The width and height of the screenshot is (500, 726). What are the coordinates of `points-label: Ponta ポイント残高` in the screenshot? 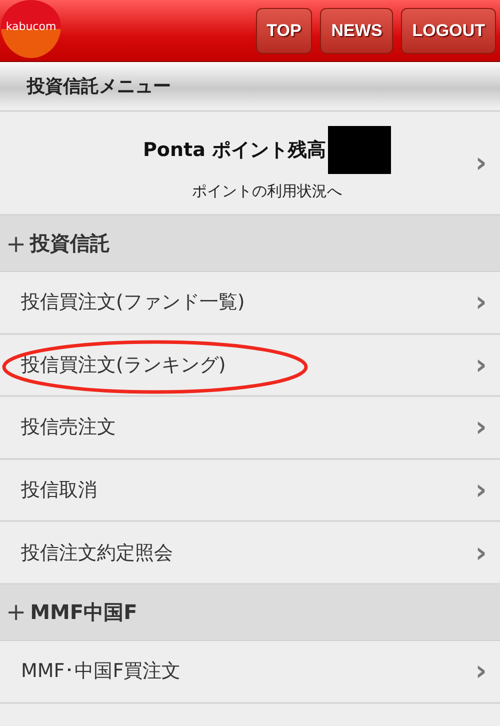 It's located at (234, 150).